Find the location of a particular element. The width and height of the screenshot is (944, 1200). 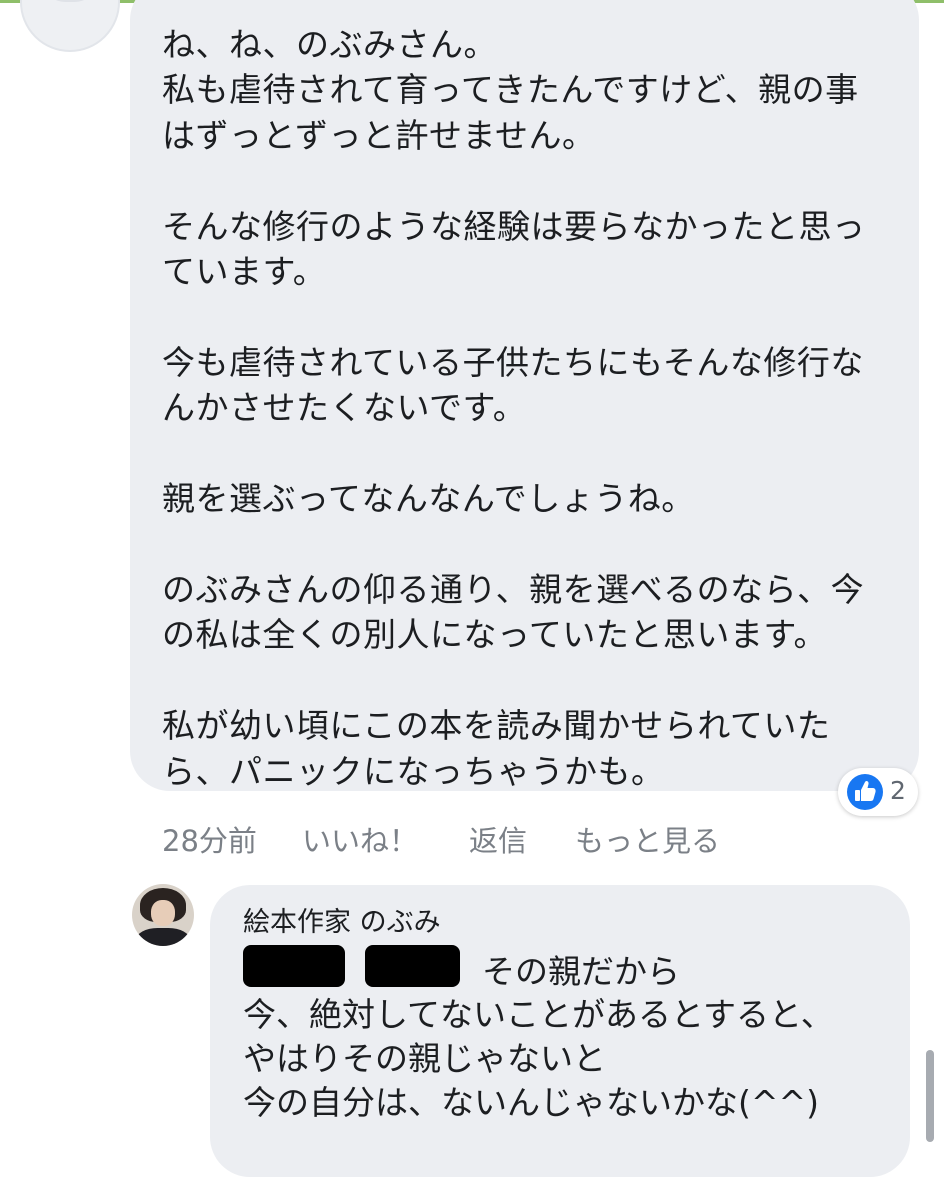

scrollbar is located at coordinates (930, 1096).